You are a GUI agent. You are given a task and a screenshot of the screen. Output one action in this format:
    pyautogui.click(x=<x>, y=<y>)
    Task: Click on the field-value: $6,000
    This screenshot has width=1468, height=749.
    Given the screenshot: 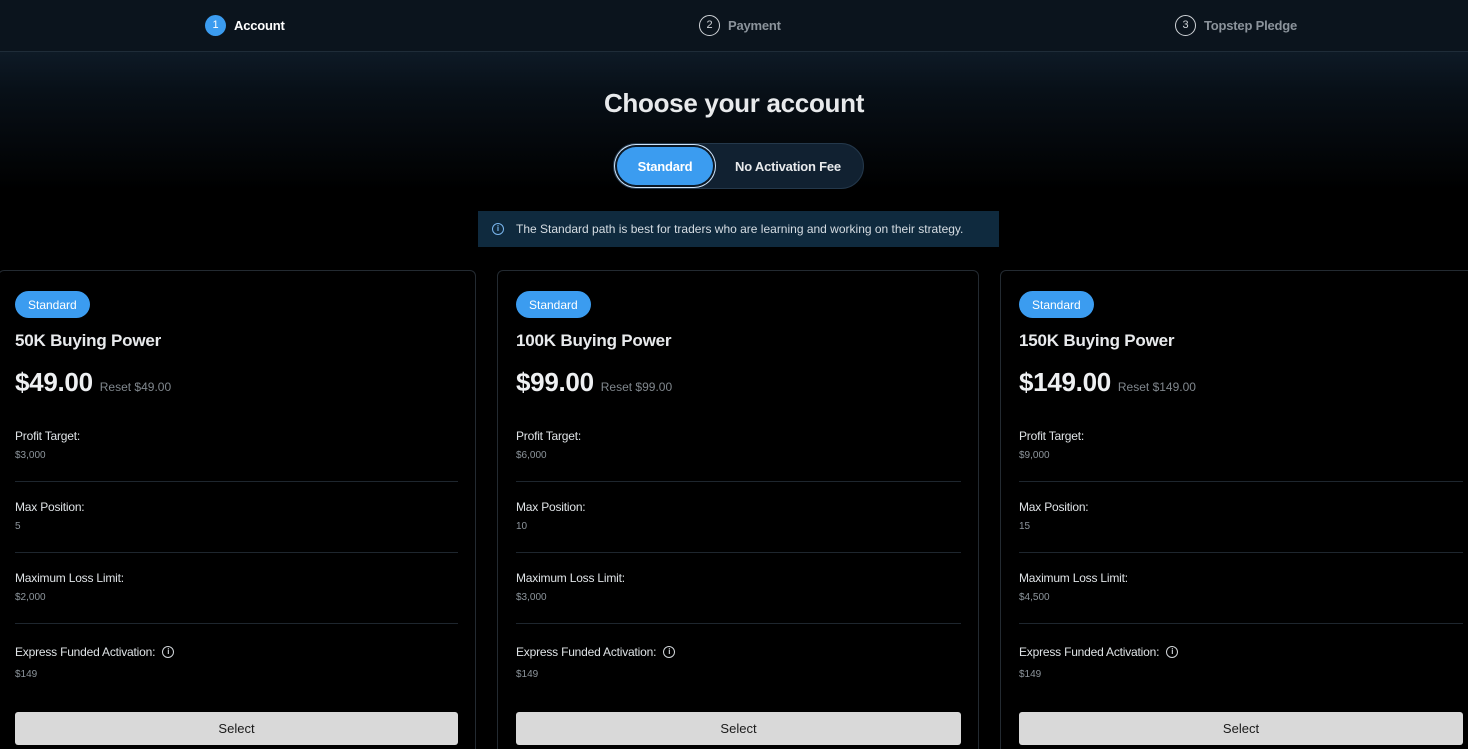 What is the action you would take?
    pyautogui.click(x=531, y=455)
    